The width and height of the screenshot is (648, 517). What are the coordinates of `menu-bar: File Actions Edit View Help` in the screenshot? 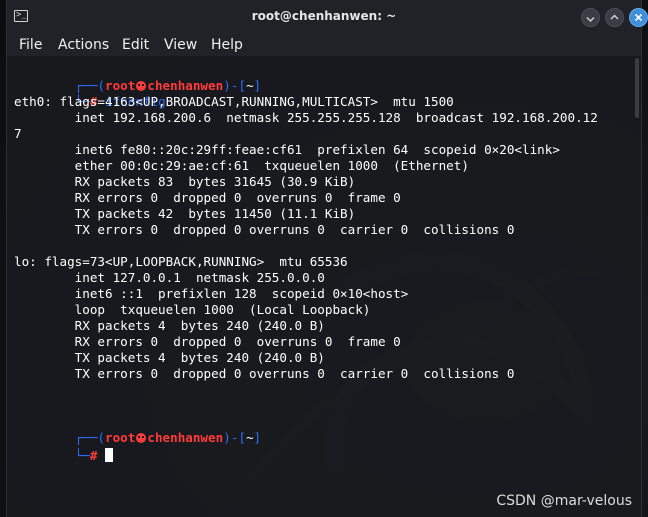 It's located at (324, 45).